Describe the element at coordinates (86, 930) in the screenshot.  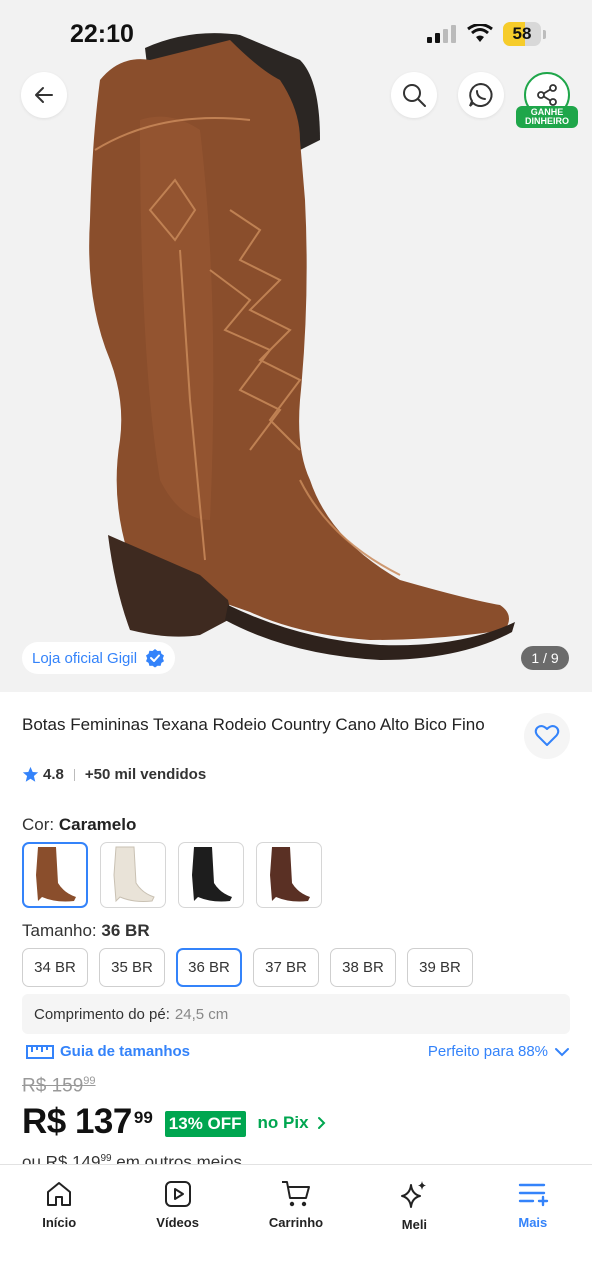
I see `size-label: Tamanho: 36 BR` at that location.